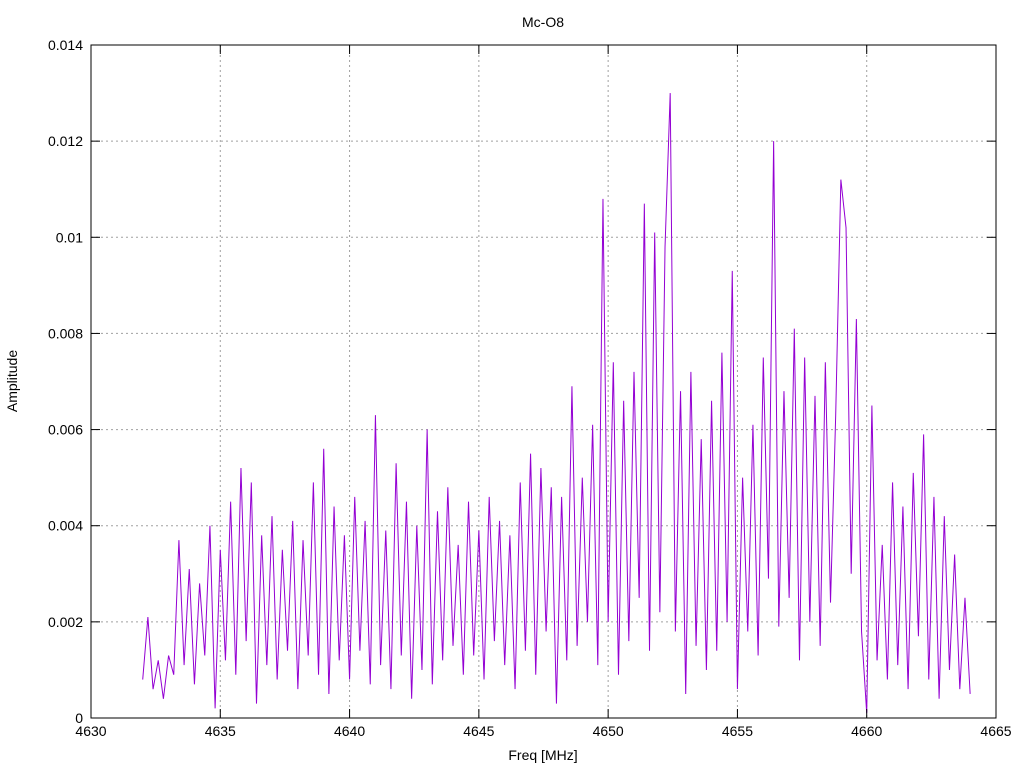 This screenshot has height=768, width=1024. What do you see at coordinates (542, 755) in the screenshot?
I see `x-axis-label: Freq [MHz]` at bounding box center [542, 755].